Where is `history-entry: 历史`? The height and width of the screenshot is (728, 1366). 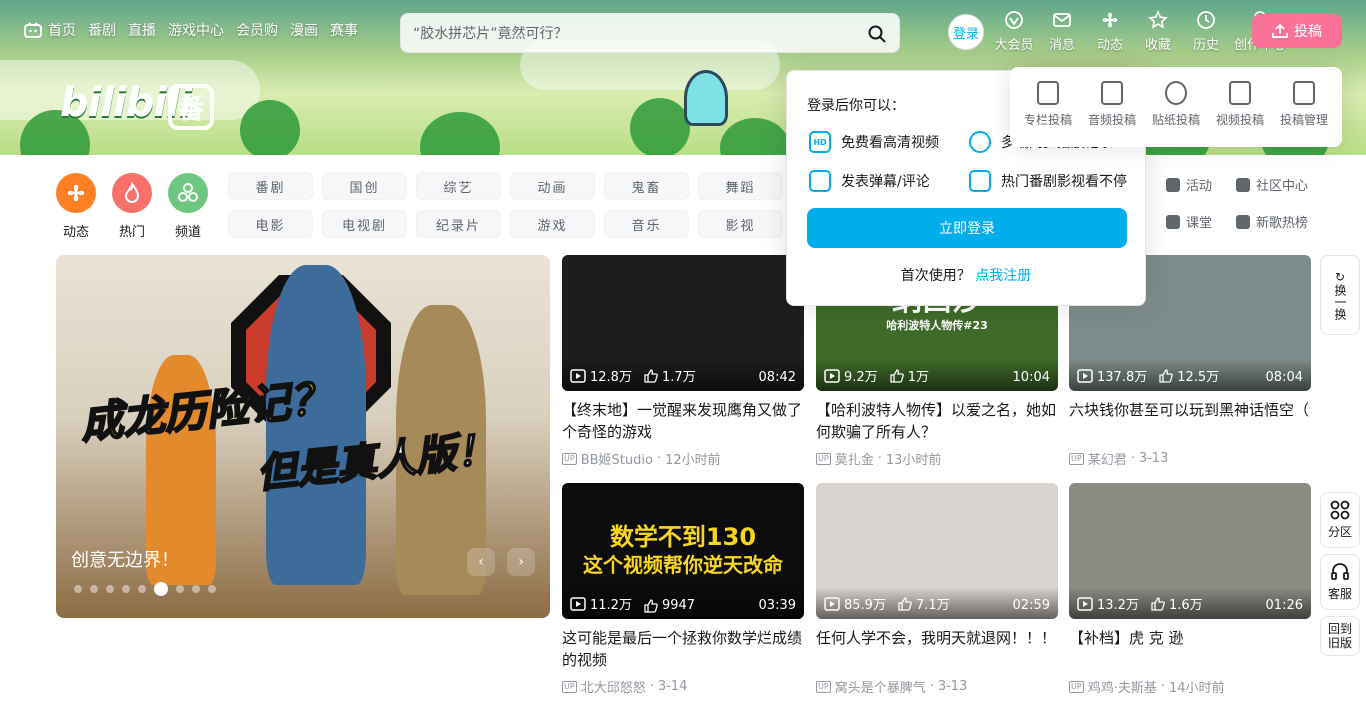
history-entry: 历史 is located at coordinates (1206, 31).